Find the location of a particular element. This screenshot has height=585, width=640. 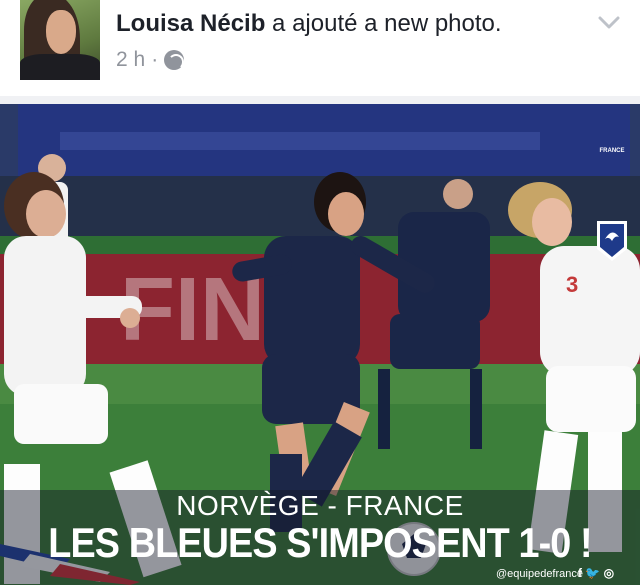

post-action: a ajouté a new photo. is located at coordinates (387, 23).